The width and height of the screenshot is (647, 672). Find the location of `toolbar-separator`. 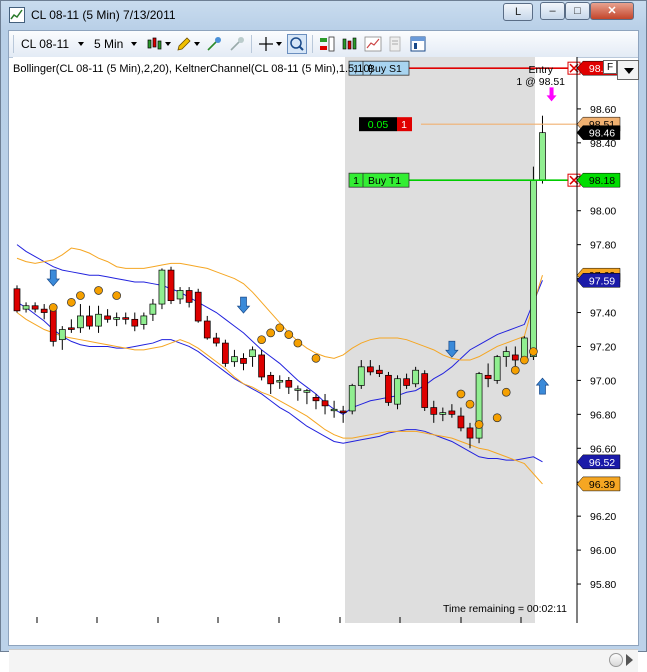

toolbar-separator is located at coordinates (251, 44).